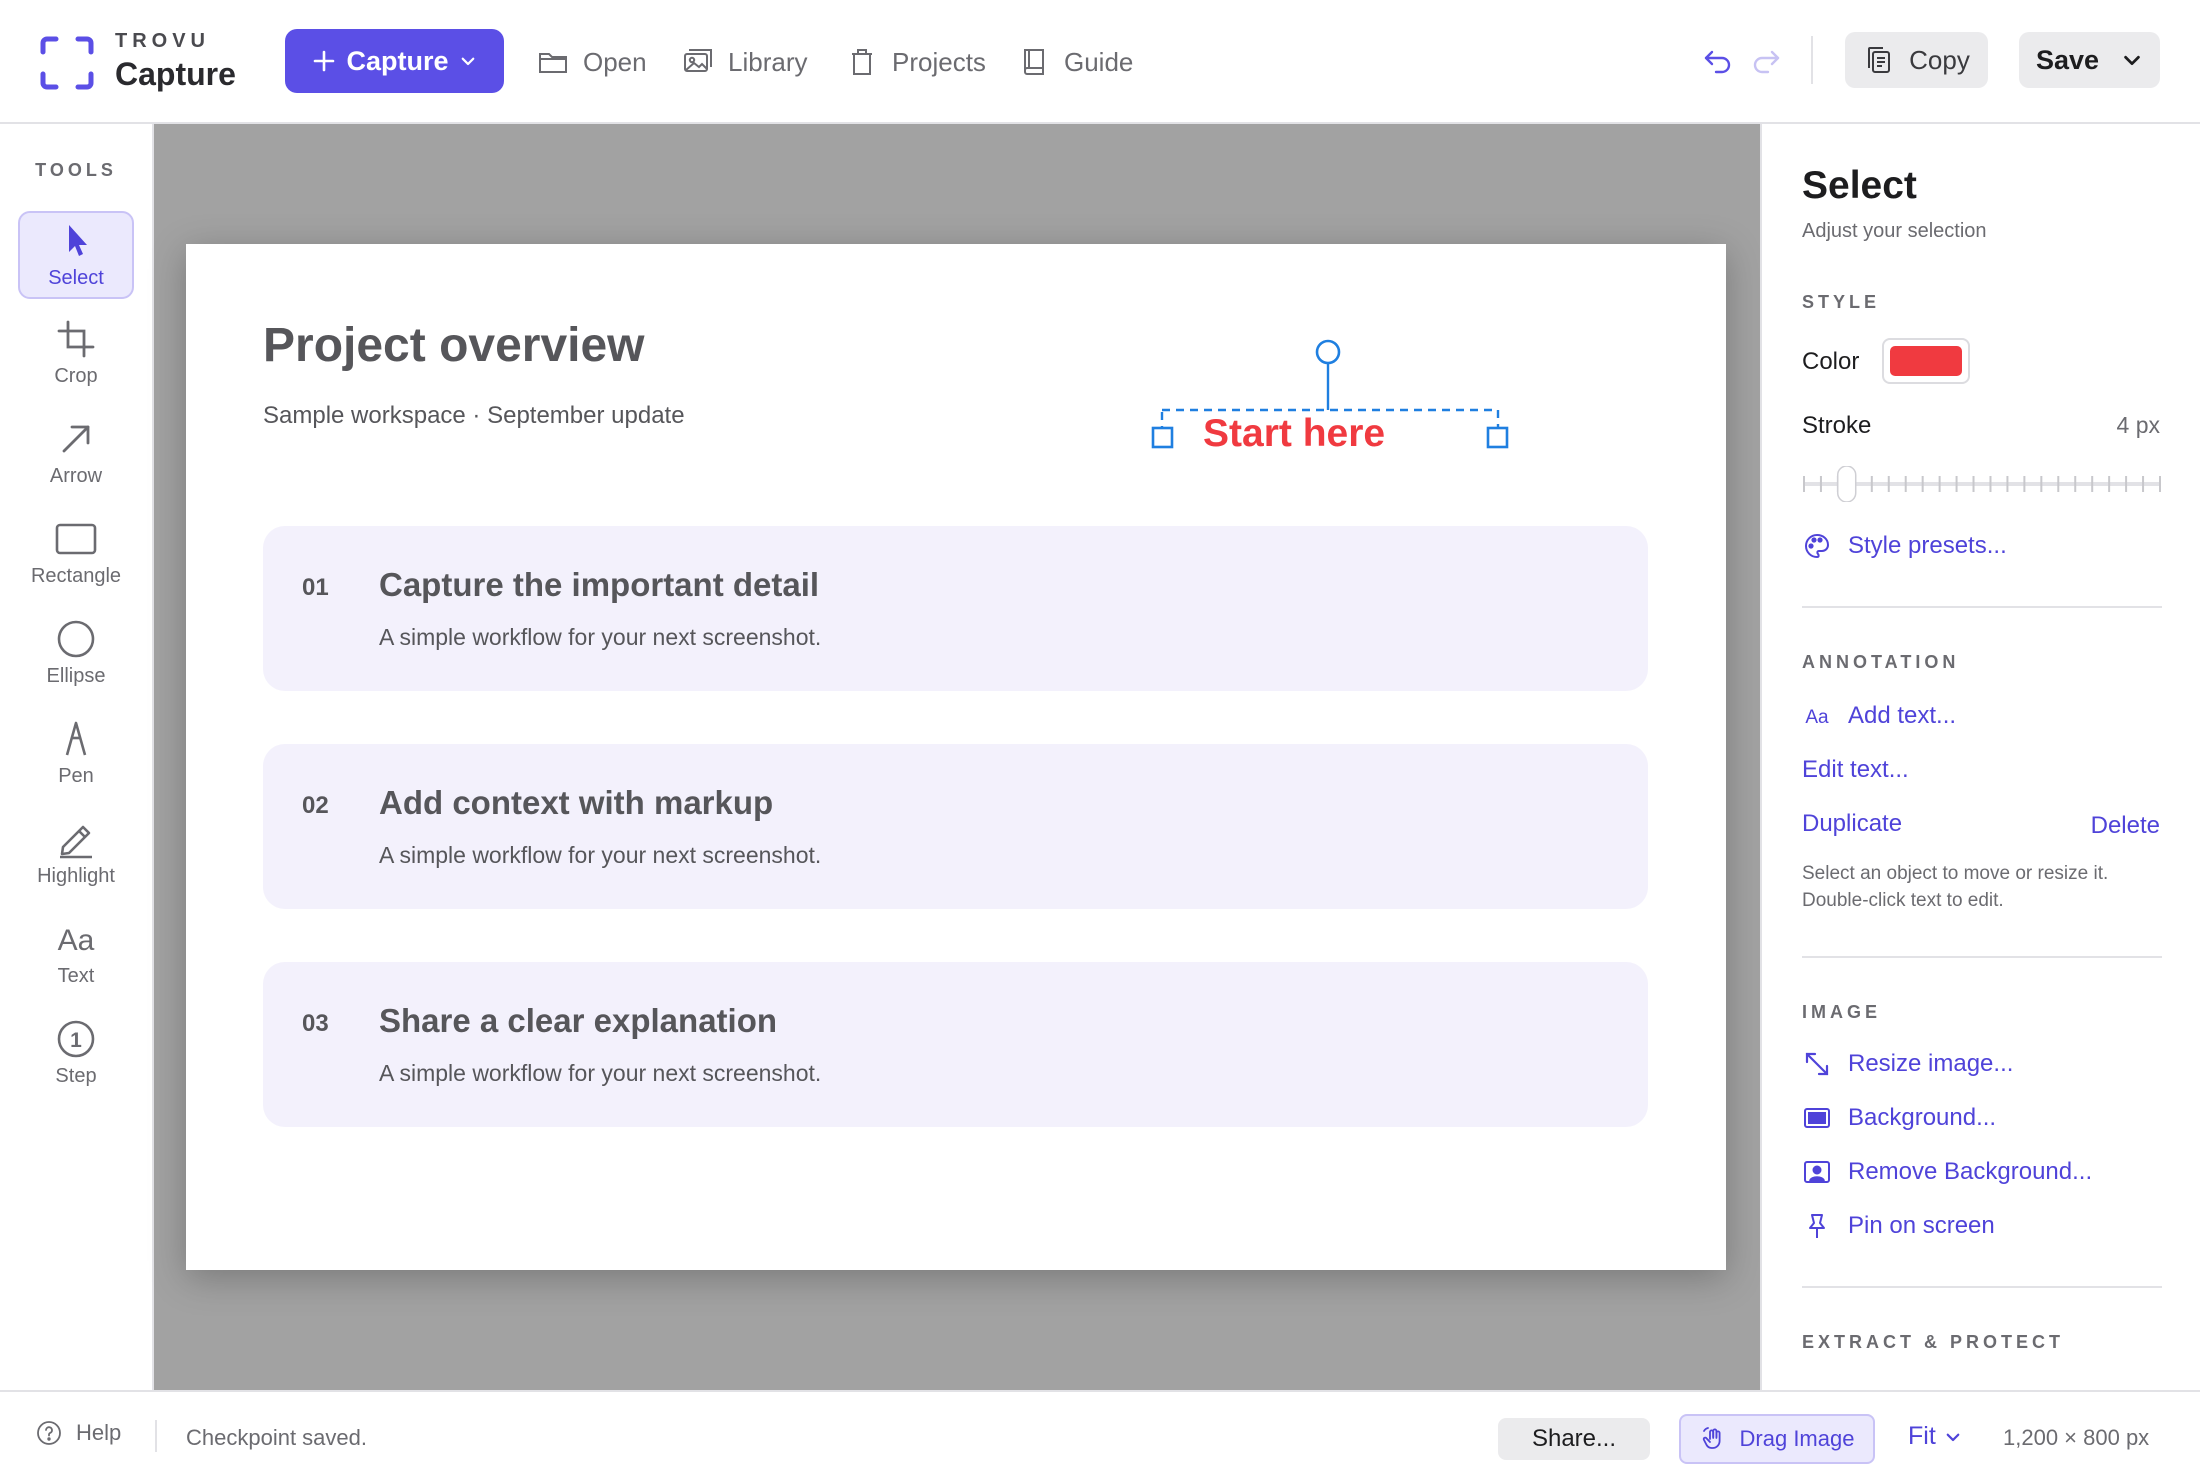  What do you see at coordinates (276, 1437) in the screenshot?
I see `status-message: Checkpoint saved.` at bounding box center [276, 1437].